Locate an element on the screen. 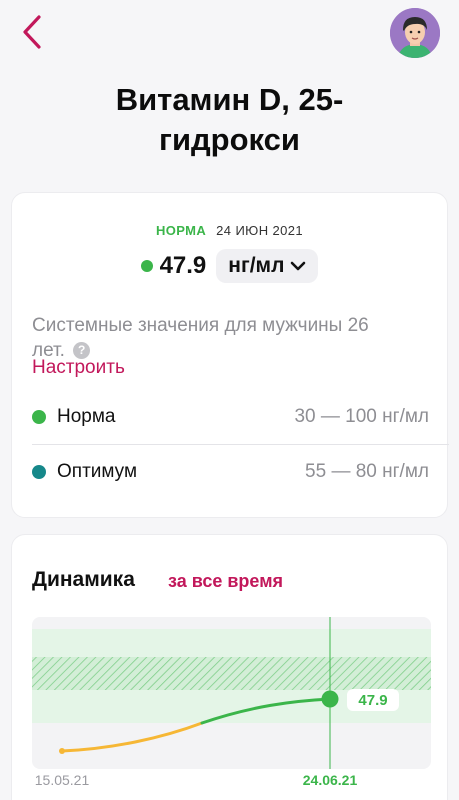  unit-selector: нг/мл is located at coordinates (267, 266).